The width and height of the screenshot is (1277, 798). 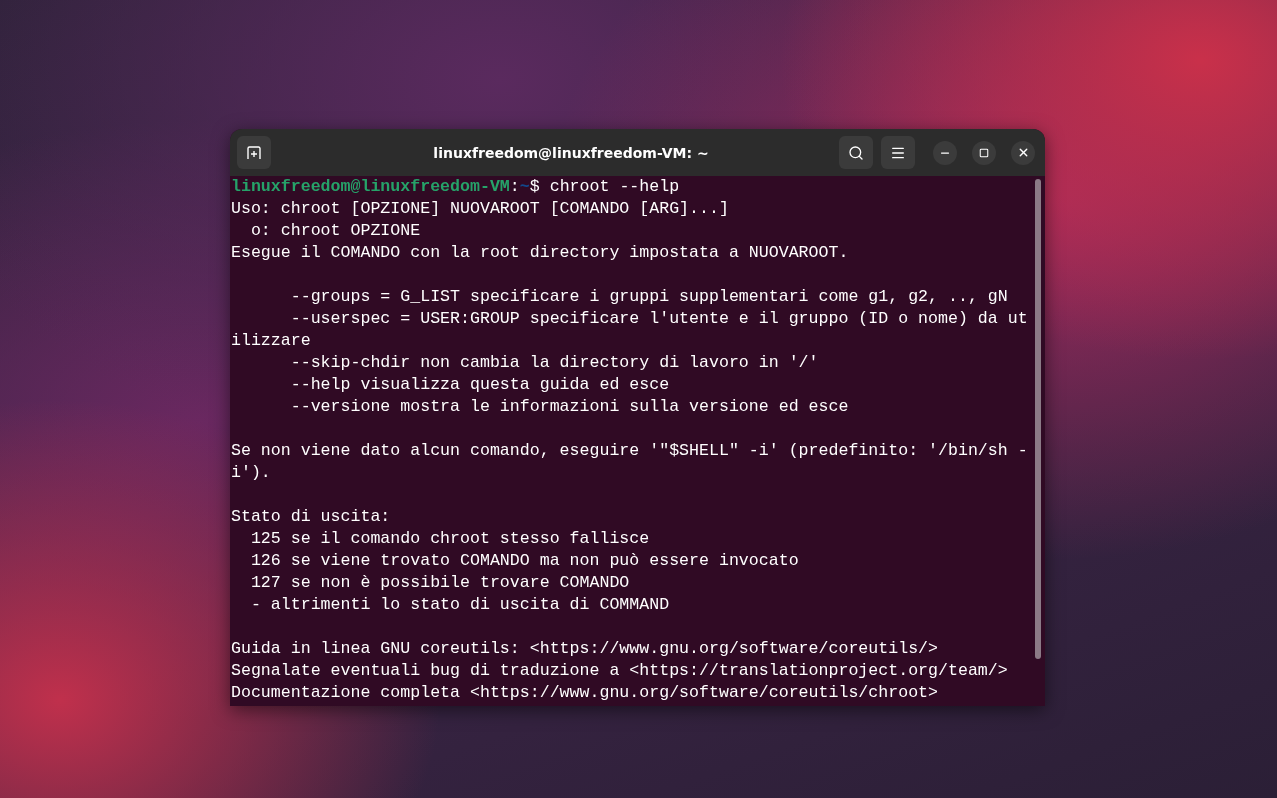 What do you see at coordinates (604, 186) in the screenshot?
I see `prompt-text: $ chroot --help` at bounding box center [604, 186].